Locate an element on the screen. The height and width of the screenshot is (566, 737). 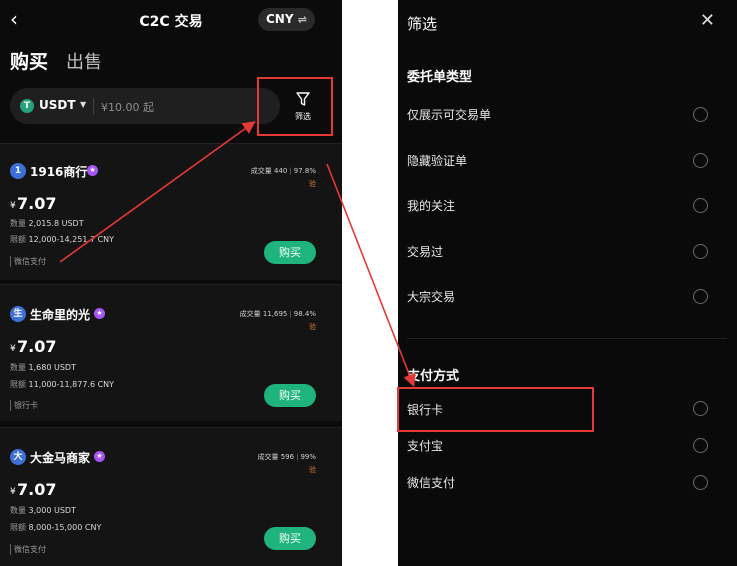
caret-down-icon: ▼ is located at coordinates (83, 104).